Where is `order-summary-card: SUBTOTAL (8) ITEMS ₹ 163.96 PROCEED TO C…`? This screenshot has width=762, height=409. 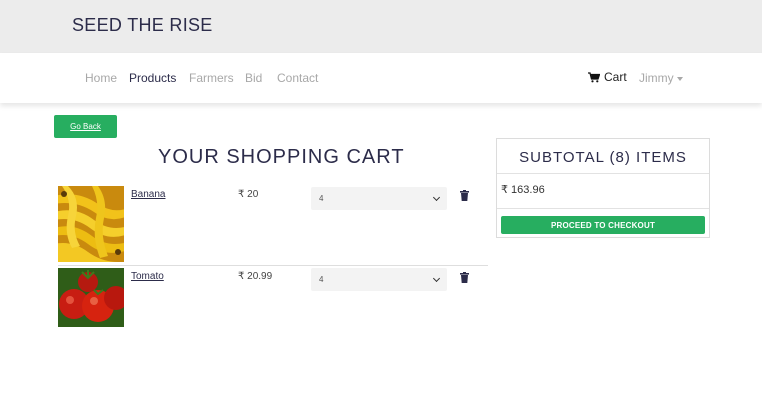
order-summary-card: SUBTOTAL (8) ITEMS ₹ 163.96 PROCEED TO C… is located at coordinates (603, 188).